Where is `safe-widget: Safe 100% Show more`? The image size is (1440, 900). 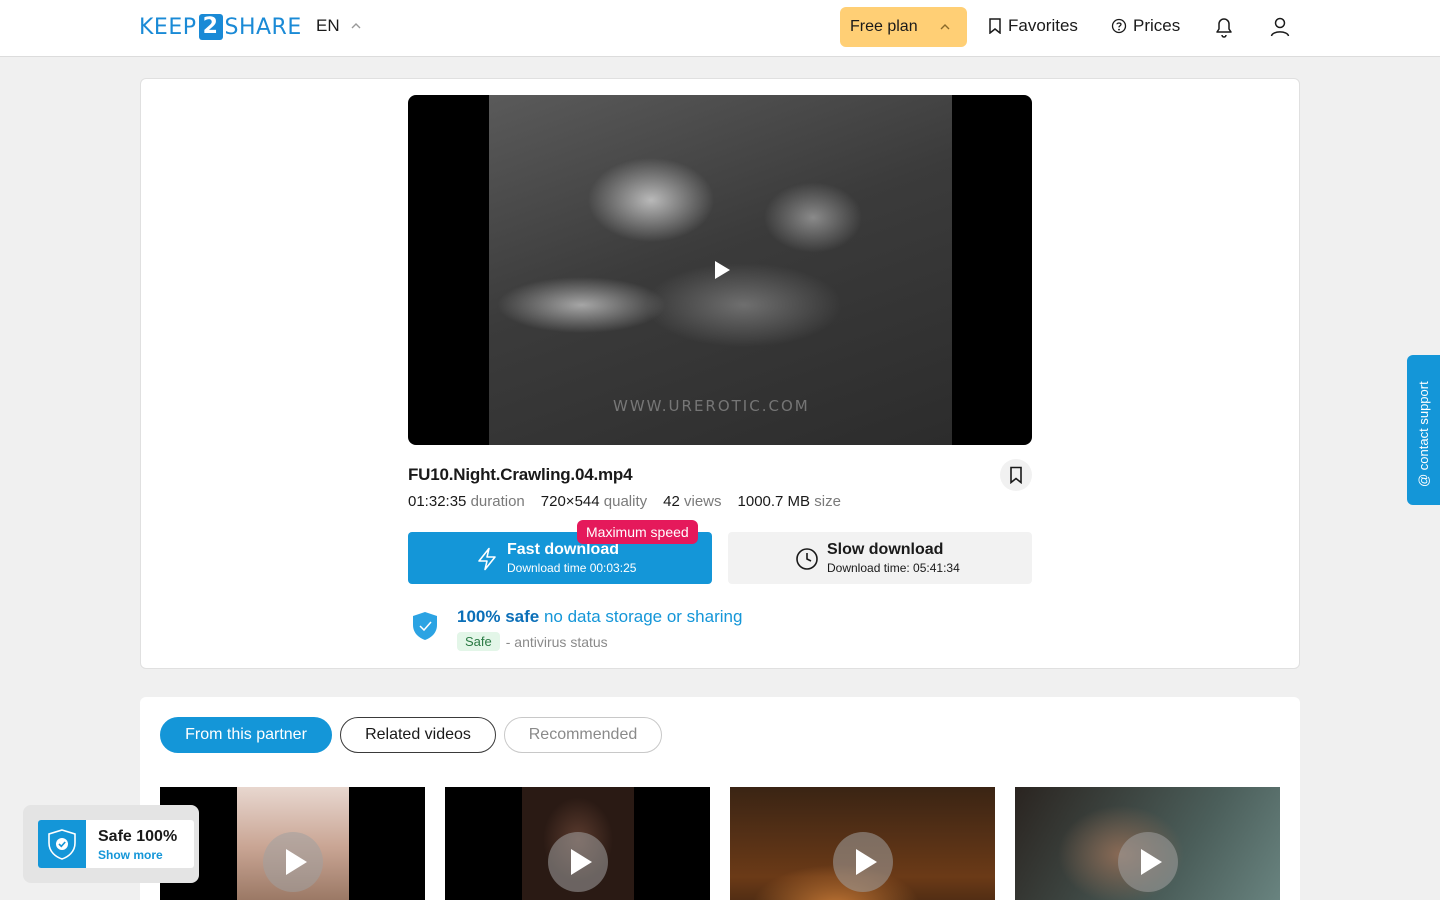 safe-widget: Safe 100% Show more is located at coordinates (111, 844).